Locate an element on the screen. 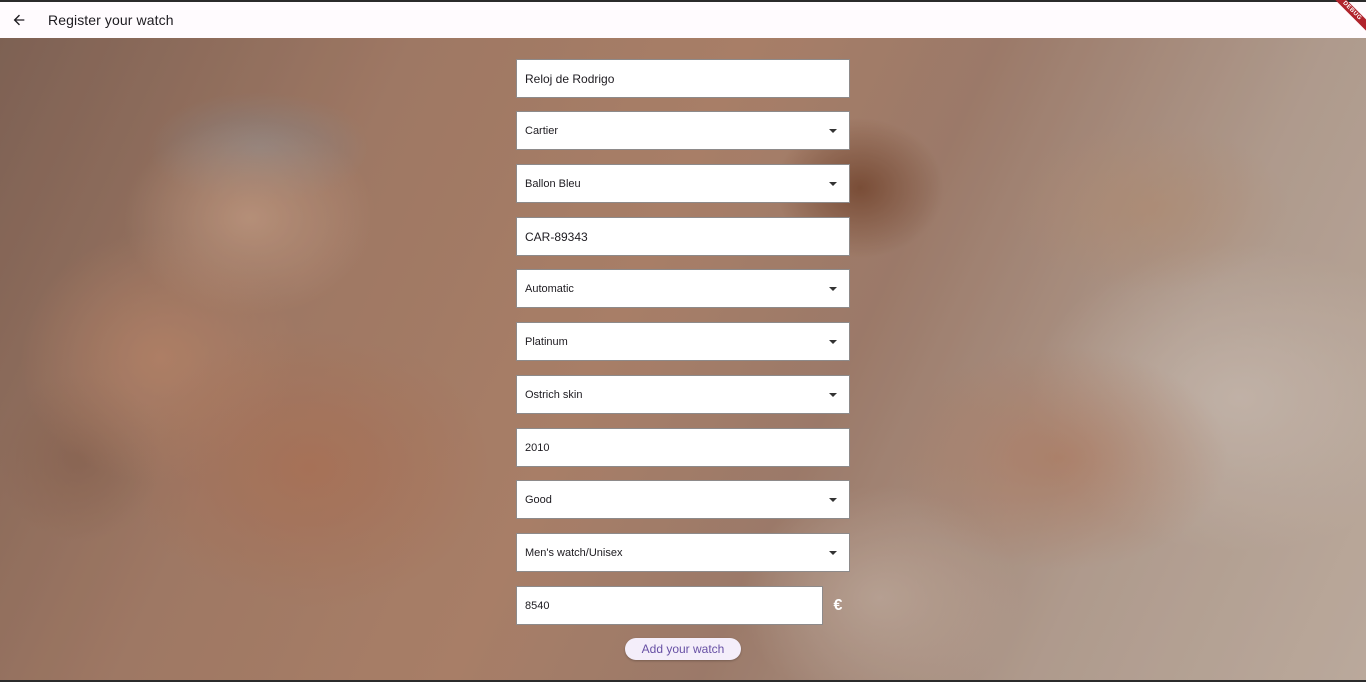 The image size is (1366, 682). condition-dropdown: Good is located at coordinates (683, 499).